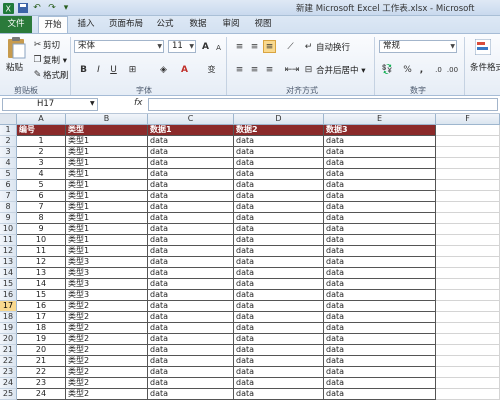  What do you see at coordinates (279, 130) in the screenshot?
I see `header-cell: 数据2` at bounding box center [279, 130].